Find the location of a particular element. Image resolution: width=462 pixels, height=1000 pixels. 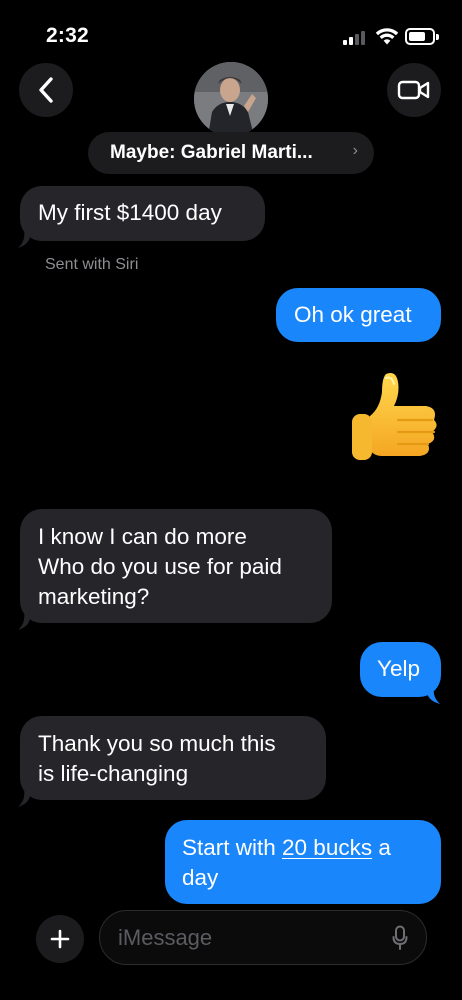

incoming-message: Thank you so much this is life-changing is located at coordinates (173, 758).